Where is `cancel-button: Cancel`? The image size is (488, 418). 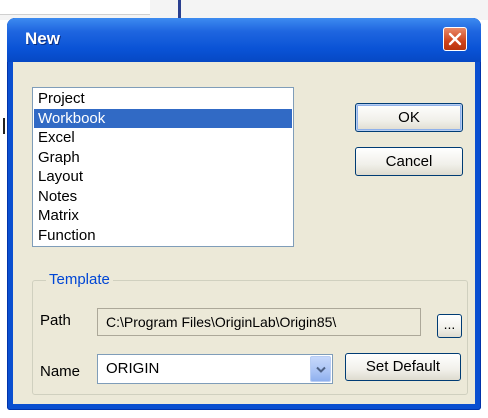
cancel-button: Cancel is located at coordinates (409, 161).